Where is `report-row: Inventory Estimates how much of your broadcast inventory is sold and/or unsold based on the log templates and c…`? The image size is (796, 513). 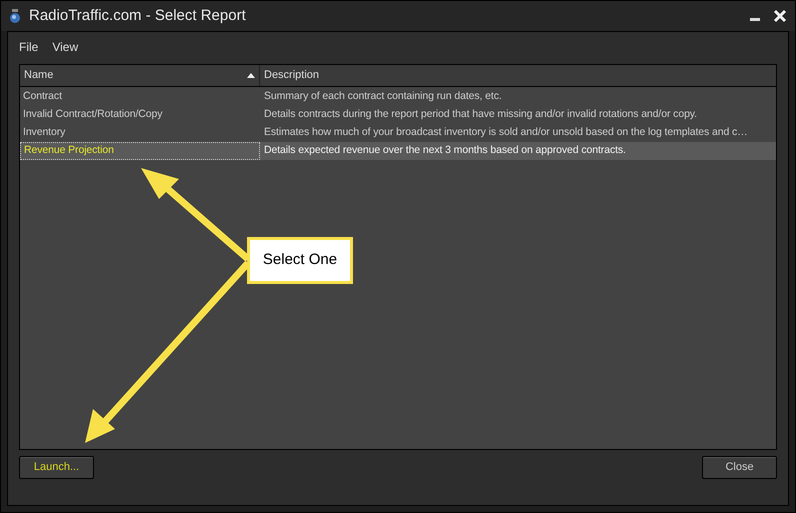 report-row: Inventory Estimates how much of your broadcast inventory is sold and/or unsold based on the log templates and c… is located at coordinates (398, 133).